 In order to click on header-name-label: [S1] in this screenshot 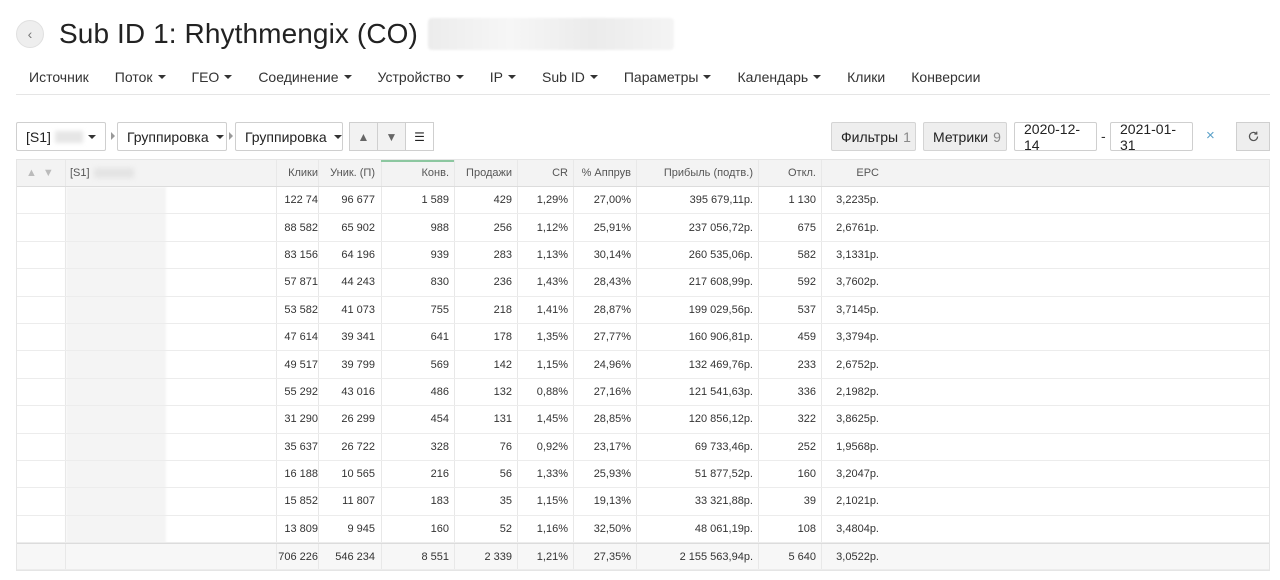, I will do `click(80, 173)`.